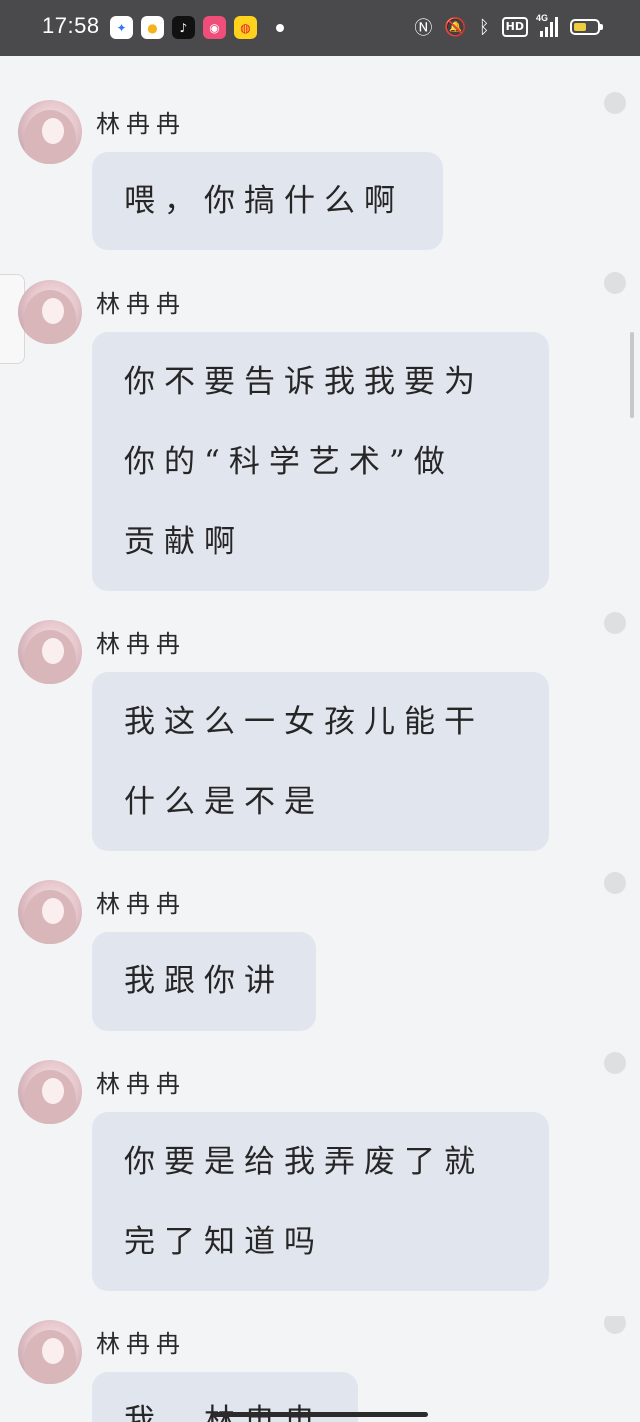  What do you see at coordinates (320, 461) in the screenshot?
I see `message-bubble: 你不要告诉我我要为 你的“科学艺术”做 贡献啊` at bounding box center [320, 461].